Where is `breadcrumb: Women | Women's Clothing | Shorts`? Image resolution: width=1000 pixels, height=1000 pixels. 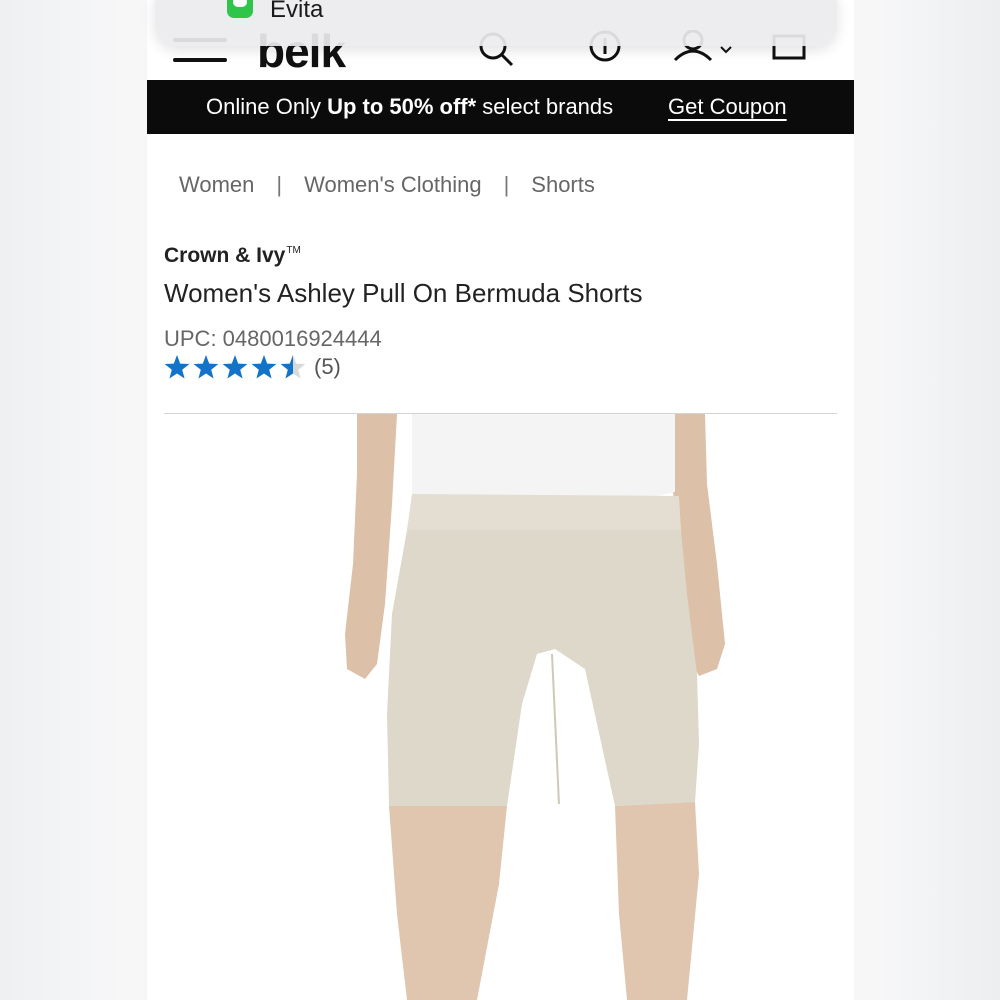
breadcrumb: Women | Women's Clothing | Shorts is located at coordinates (387, 185).